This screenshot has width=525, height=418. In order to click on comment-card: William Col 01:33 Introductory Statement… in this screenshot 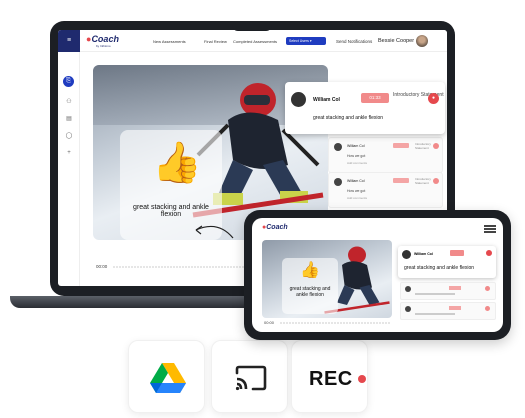, I will do `click(365, 108)`.